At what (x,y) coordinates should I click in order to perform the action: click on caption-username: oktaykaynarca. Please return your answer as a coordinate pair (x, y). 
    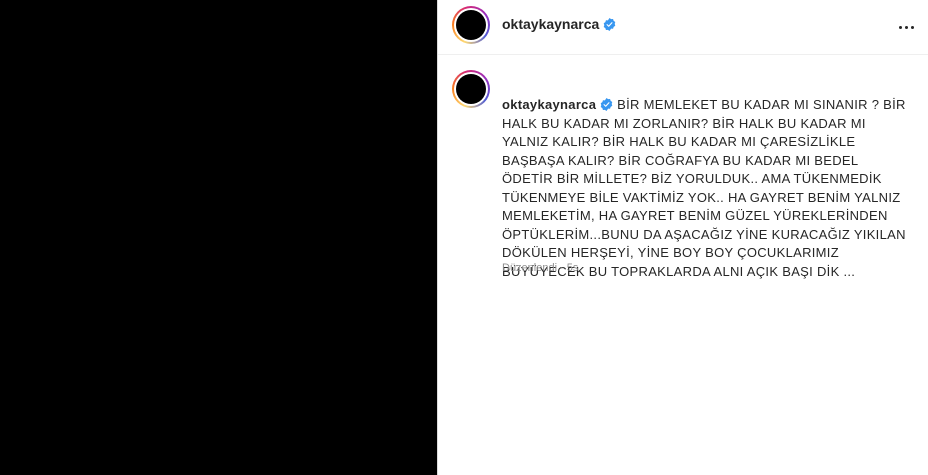
    Looking at the image, I should click on (549, 104).